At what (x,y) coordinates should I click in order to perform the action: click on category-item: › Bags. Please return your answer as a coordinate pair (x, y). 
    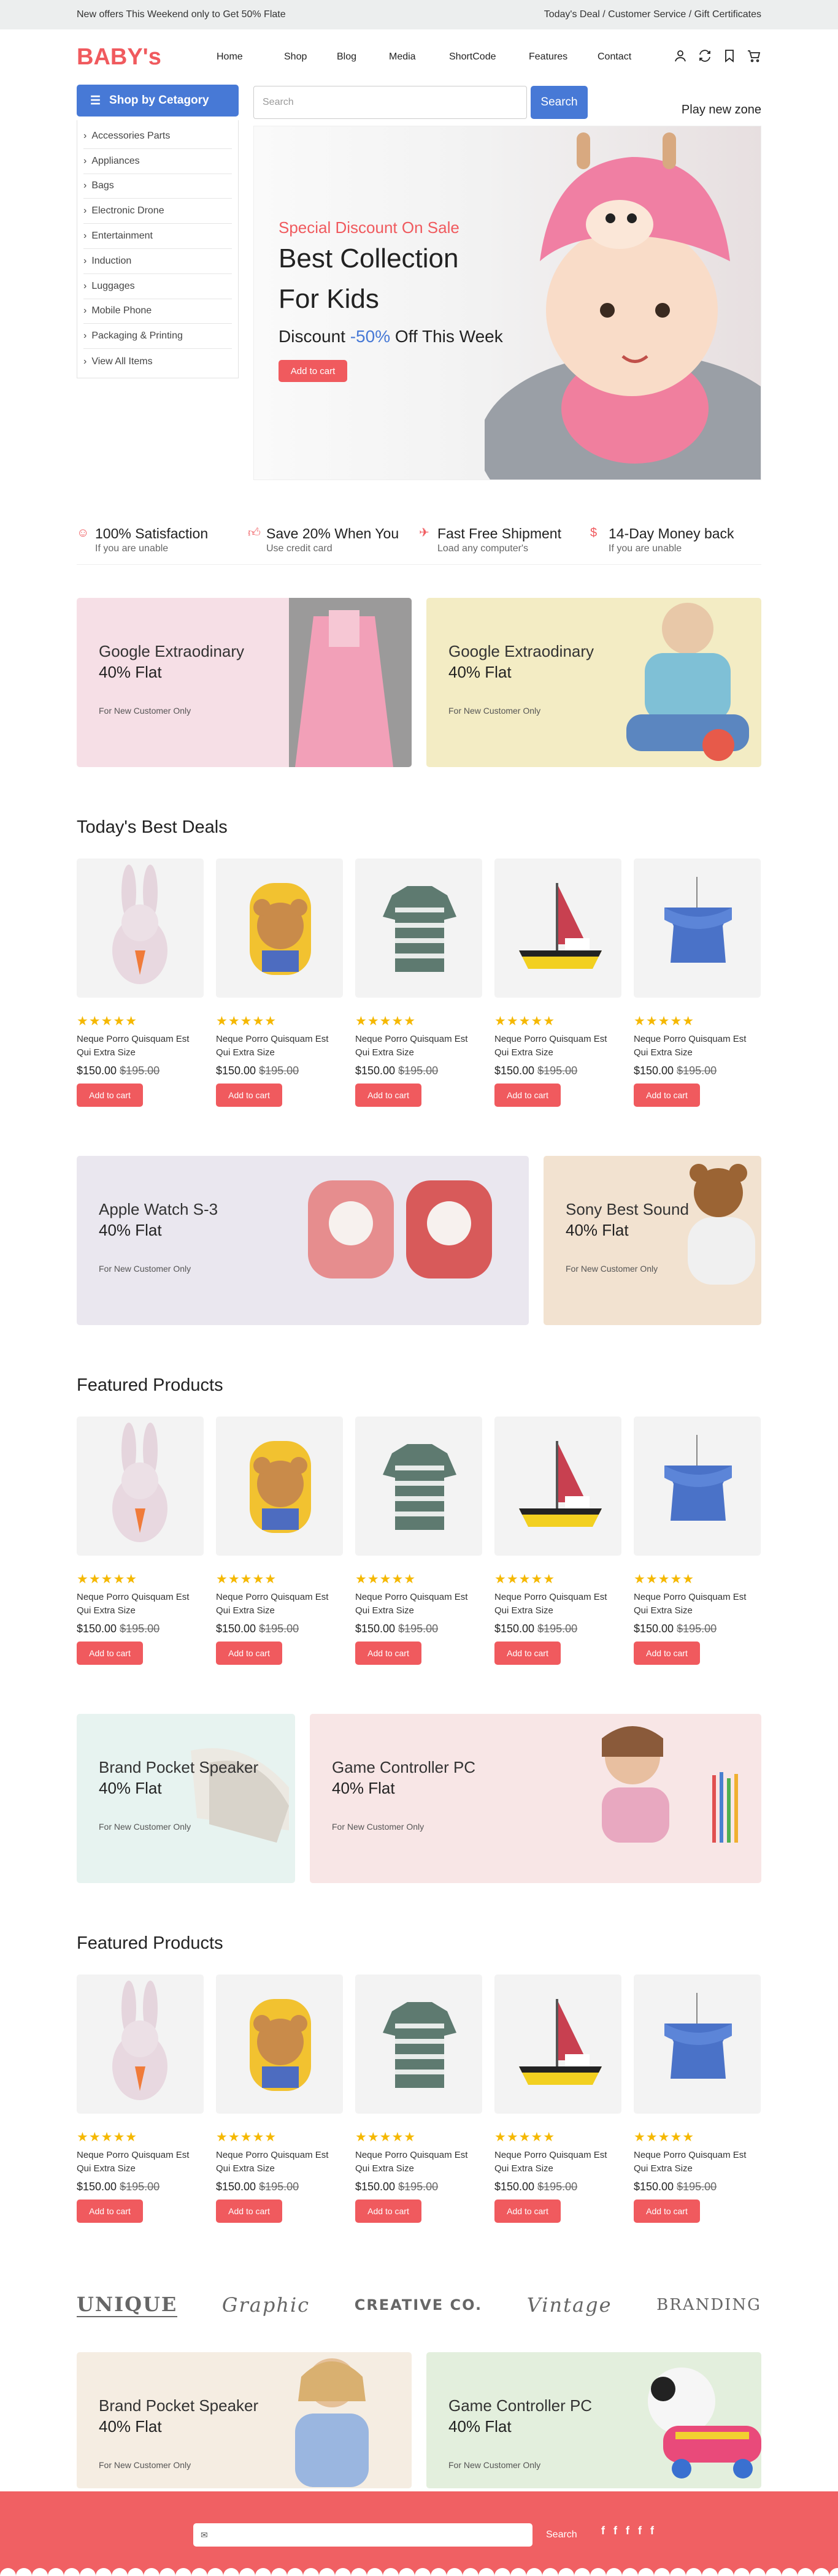
    Looking at the image, I should click on (157, 186).